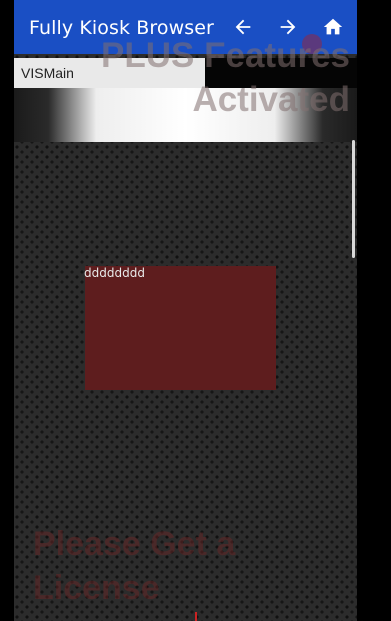 Image resolution: width=391 pixels, height=621 pixels. I want to click on tab-bar-filler, so click(281, 73).